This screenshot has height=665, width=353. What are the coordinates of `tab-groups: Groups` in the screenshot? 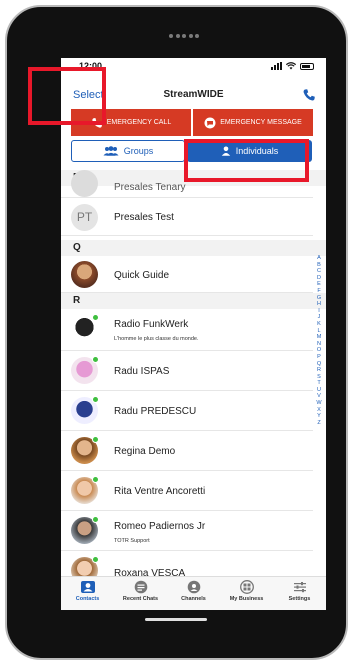 It's located at (128, 151).